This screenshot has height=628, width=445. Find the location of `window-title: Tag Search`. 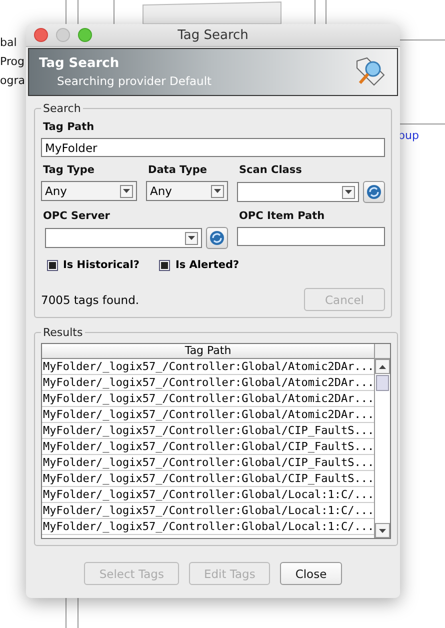

window-title: Tag Search is located at coordinates (213, 35).